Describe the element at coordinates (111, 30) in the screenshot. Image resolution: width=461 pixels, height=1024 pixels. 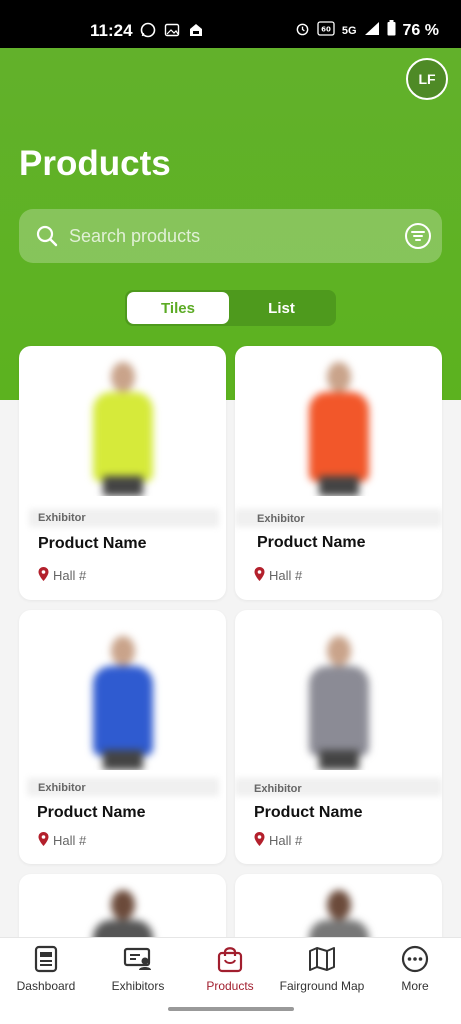
I see `status-time: 11:24` at that location.